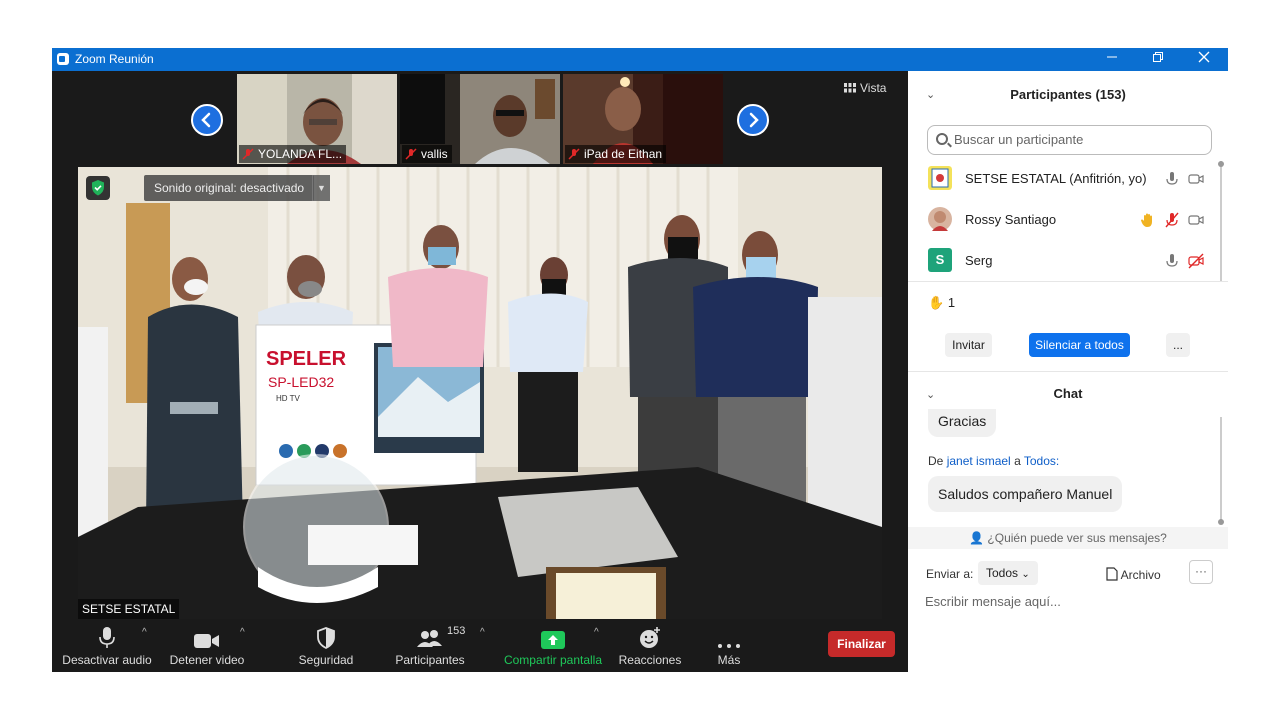  Describe the element at coordinates (1041, 461) in the screenshot. I see `recipient-name: Todos:` at that location.